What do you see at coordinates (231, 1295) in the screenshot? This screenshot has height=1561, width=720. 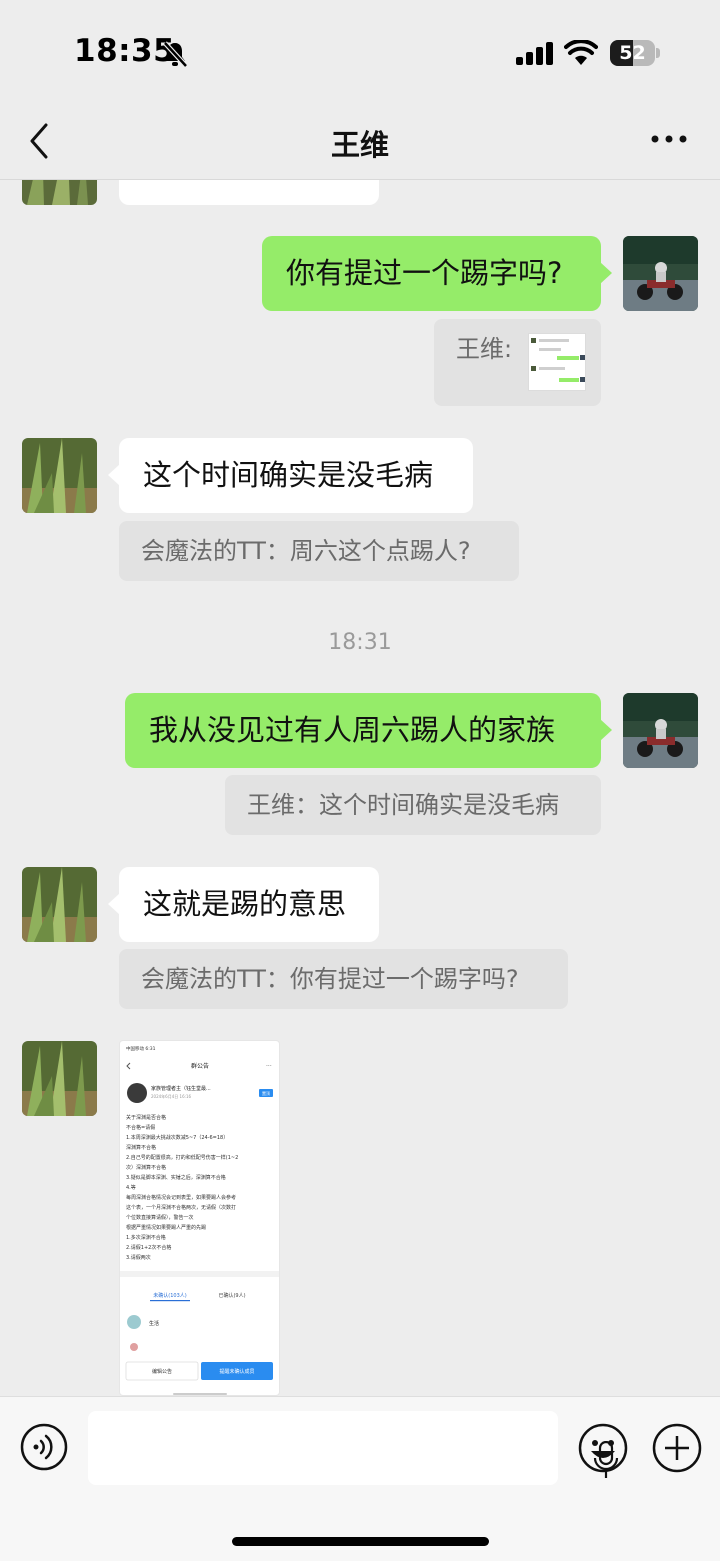 I see `screenshot-tab-confirmed: 已确认(9人)` at bounding box center [231, 1295].